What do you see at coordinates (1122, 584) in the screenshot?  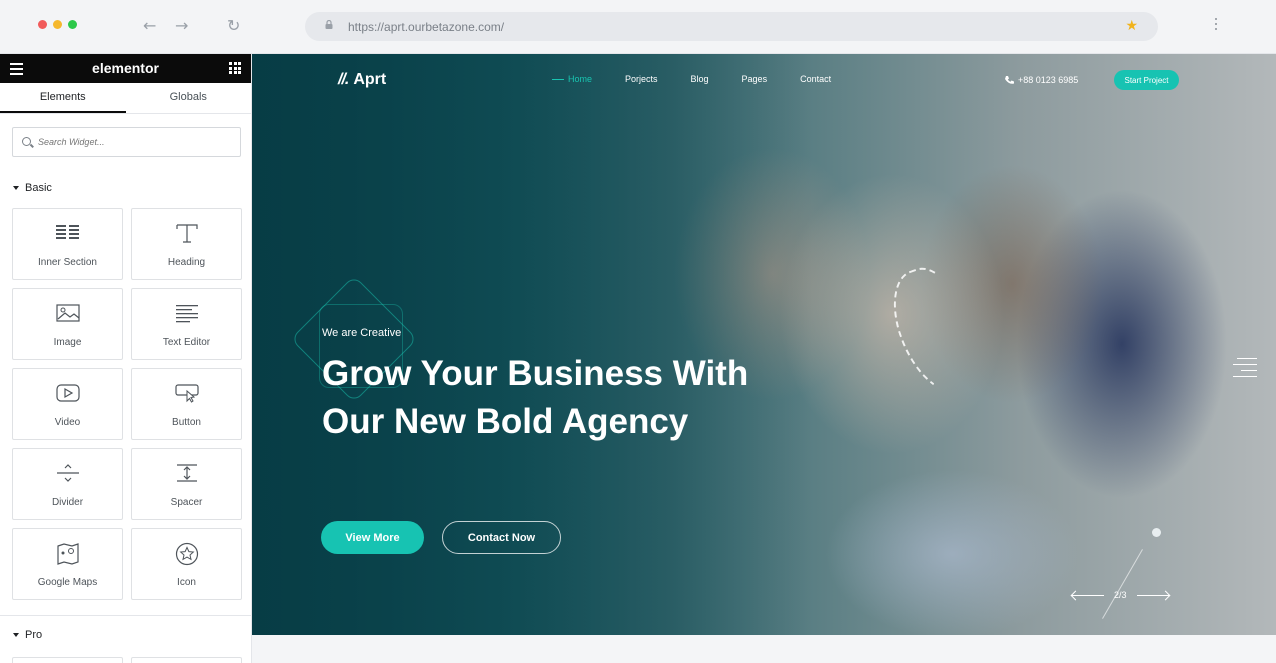 I see `slider-decoration-line` at bounding box center [1122, 584].